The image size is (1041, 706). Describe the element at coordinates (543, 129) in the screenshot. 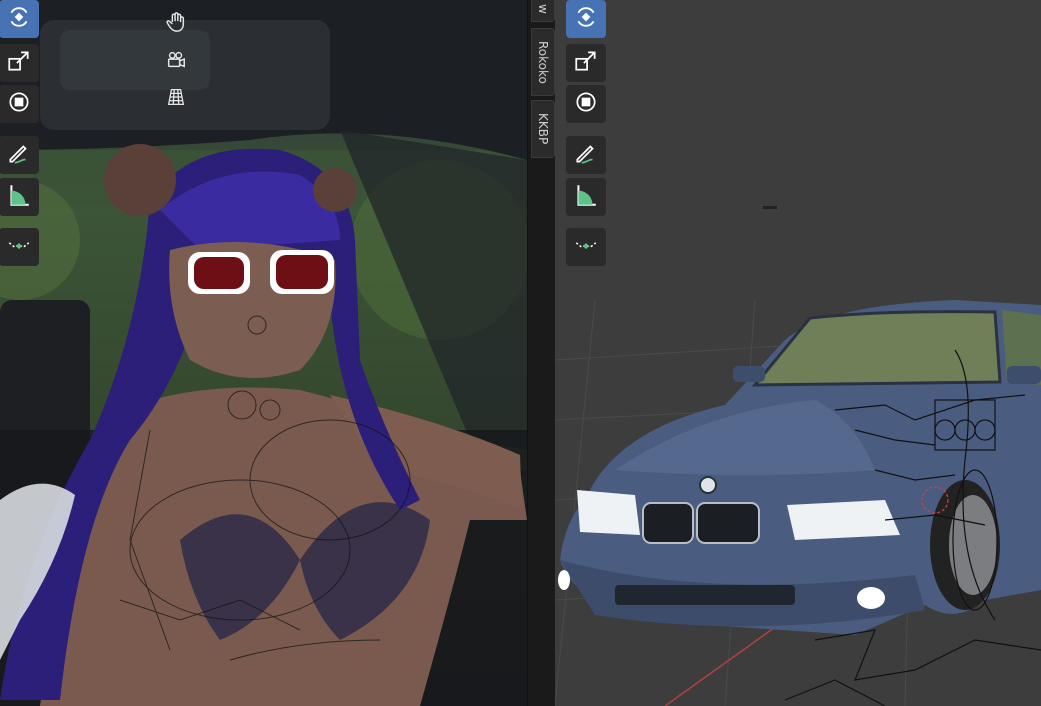

I see `sidebar-tab-kkbp: KKBP` at that location.